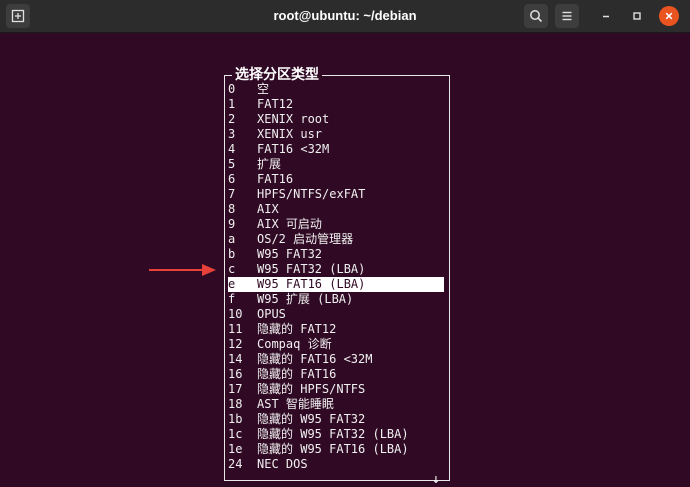 The image size is (690, 487). I want to click on list-item: 7 HPFS/NTFS/exFAT, so click(336, 194).